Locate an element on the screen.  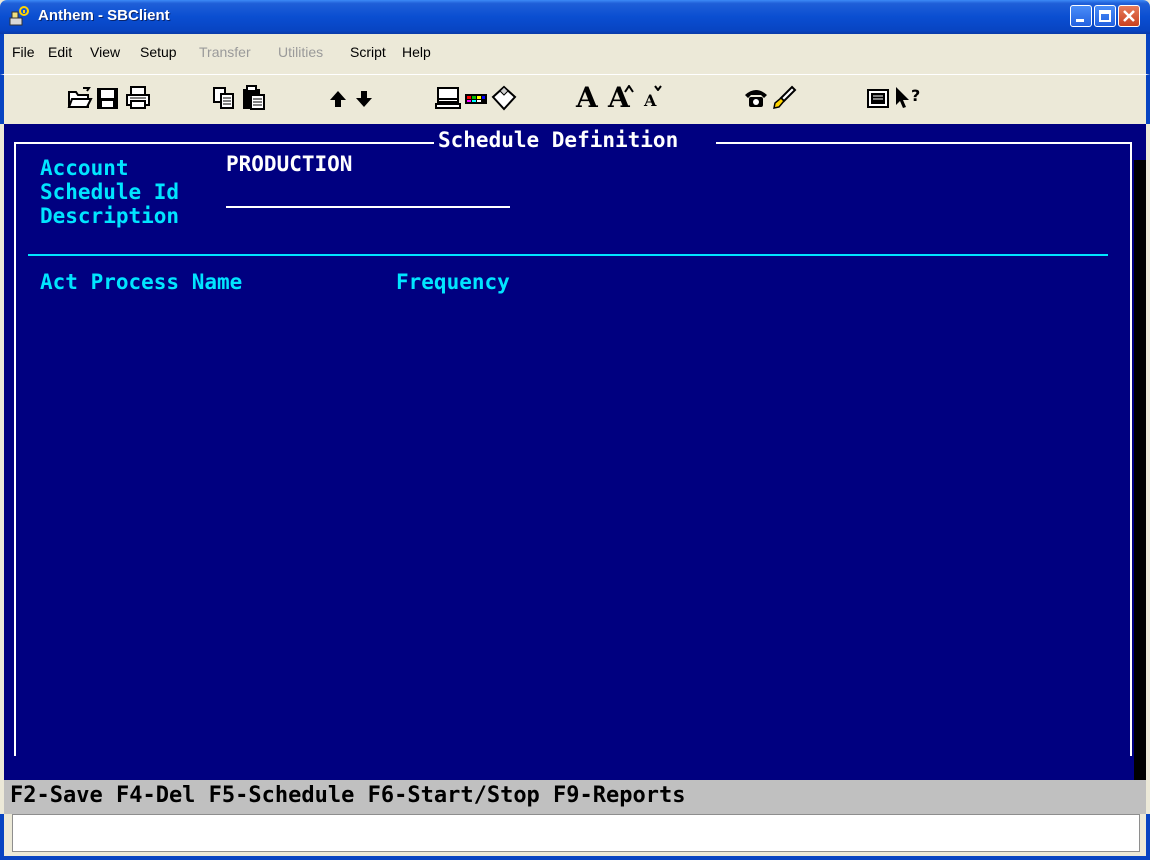
menu-utilities: Utilities is located at coordinates (300, 52).